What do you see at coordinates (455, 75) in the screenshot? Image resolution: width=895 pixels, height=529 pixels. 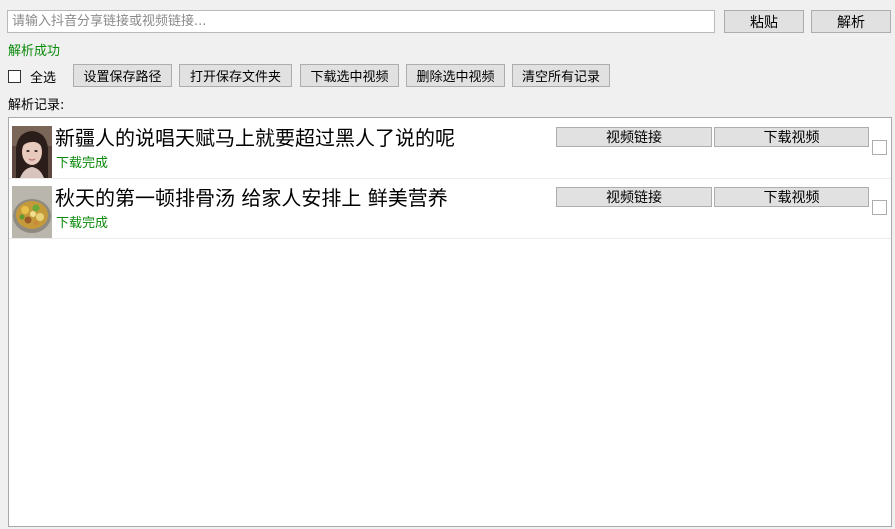 I see `delete-selected-button: 删除选中视频` at bounding box center [455, 75].